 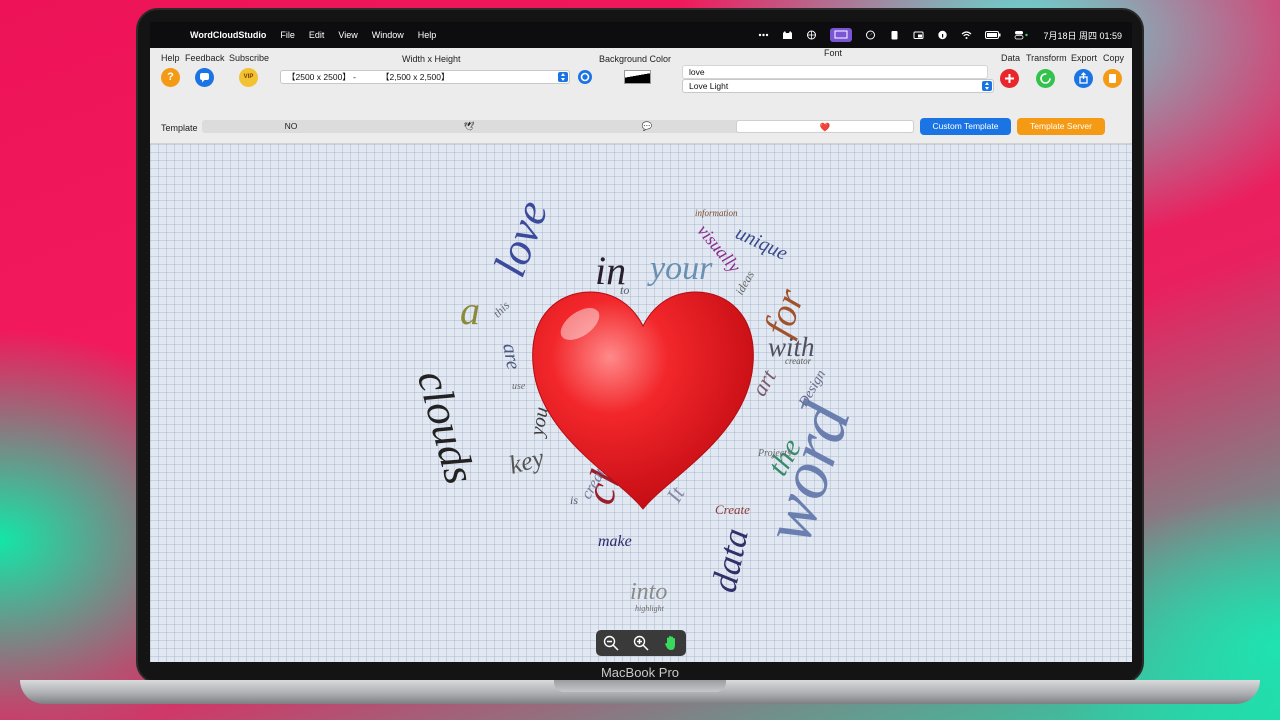 What do you see at coordinates (894, 35) in the screenshot?
I see `clipboard-icon` at bounding box center [894, 35].